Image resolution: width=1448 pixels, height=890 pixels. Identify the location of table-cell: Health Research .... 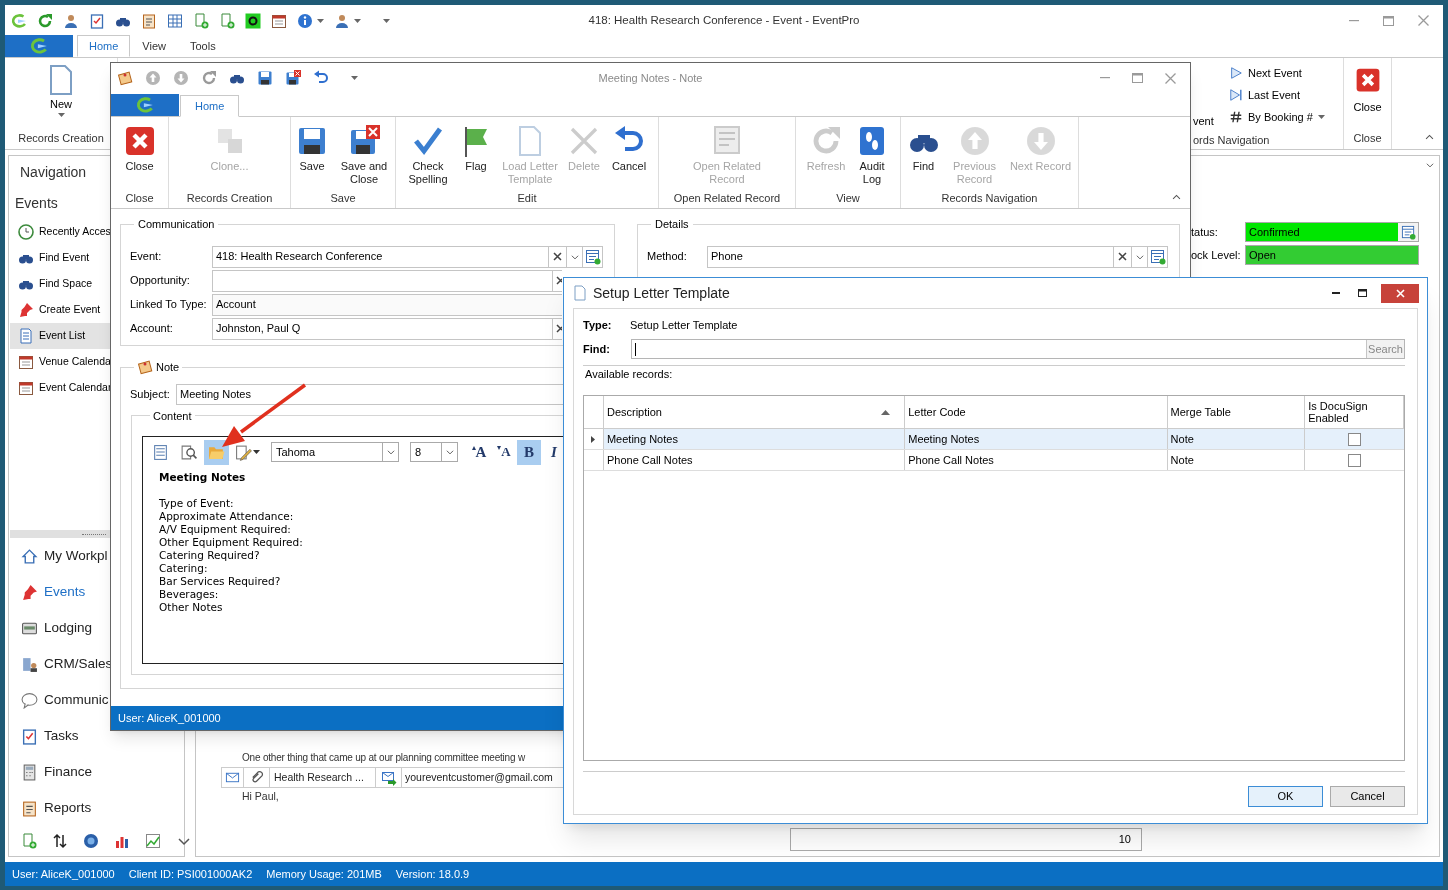
(323, 777).